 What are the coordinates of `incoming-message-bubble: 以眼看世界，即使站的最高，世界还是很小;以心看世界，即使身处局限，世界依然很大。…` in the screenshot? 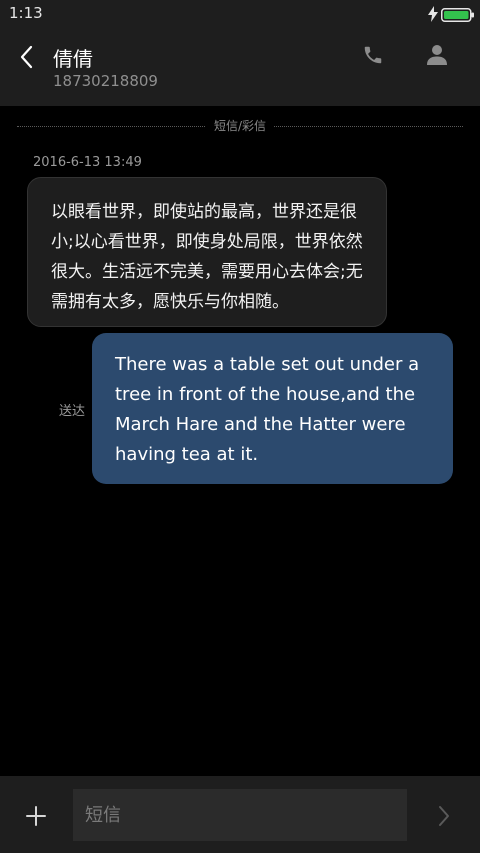 It's located at (207, 252).